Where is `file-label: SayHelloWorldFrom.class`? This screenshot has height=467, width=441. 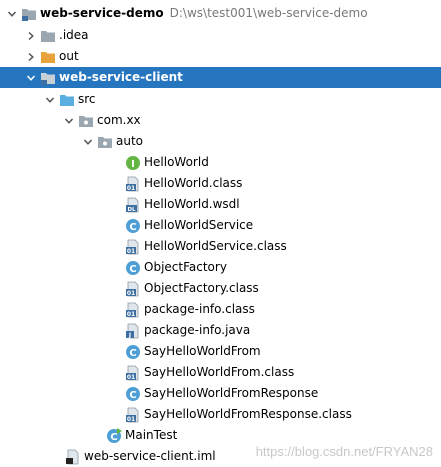
file-label: SayHelloWorldFrom.class is located at coordinates (219, 372).